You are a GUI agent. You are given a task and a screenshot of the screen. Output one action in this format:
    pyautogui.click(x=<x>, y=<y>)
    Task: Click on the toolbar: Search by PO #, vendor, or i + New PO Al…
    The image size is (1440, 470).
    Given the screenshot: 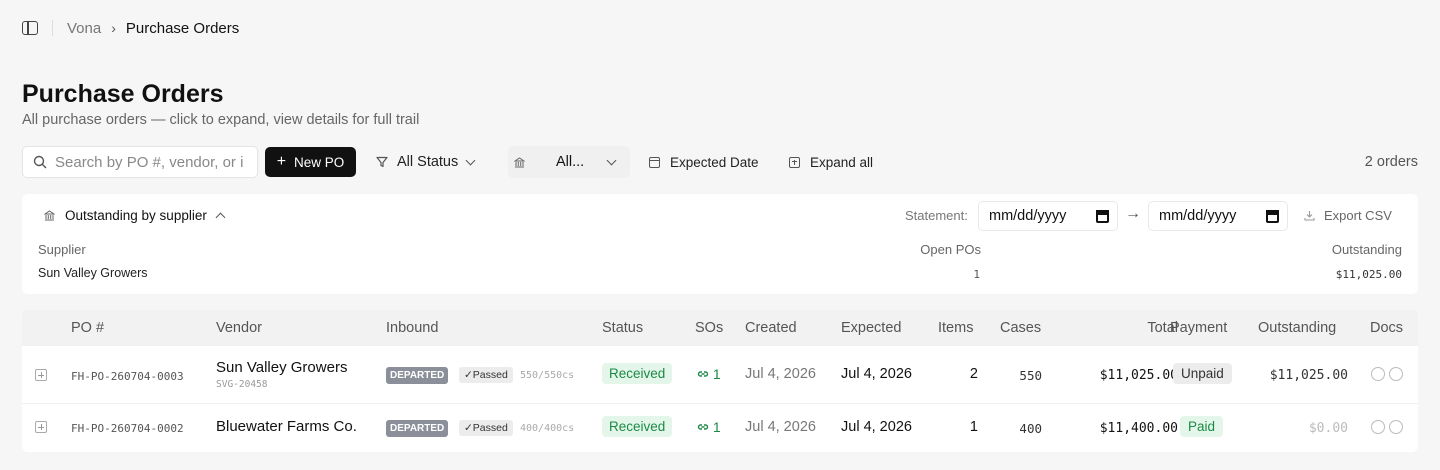 What is the action you would take?
    pyautogui.click(x=720, y=162)
    